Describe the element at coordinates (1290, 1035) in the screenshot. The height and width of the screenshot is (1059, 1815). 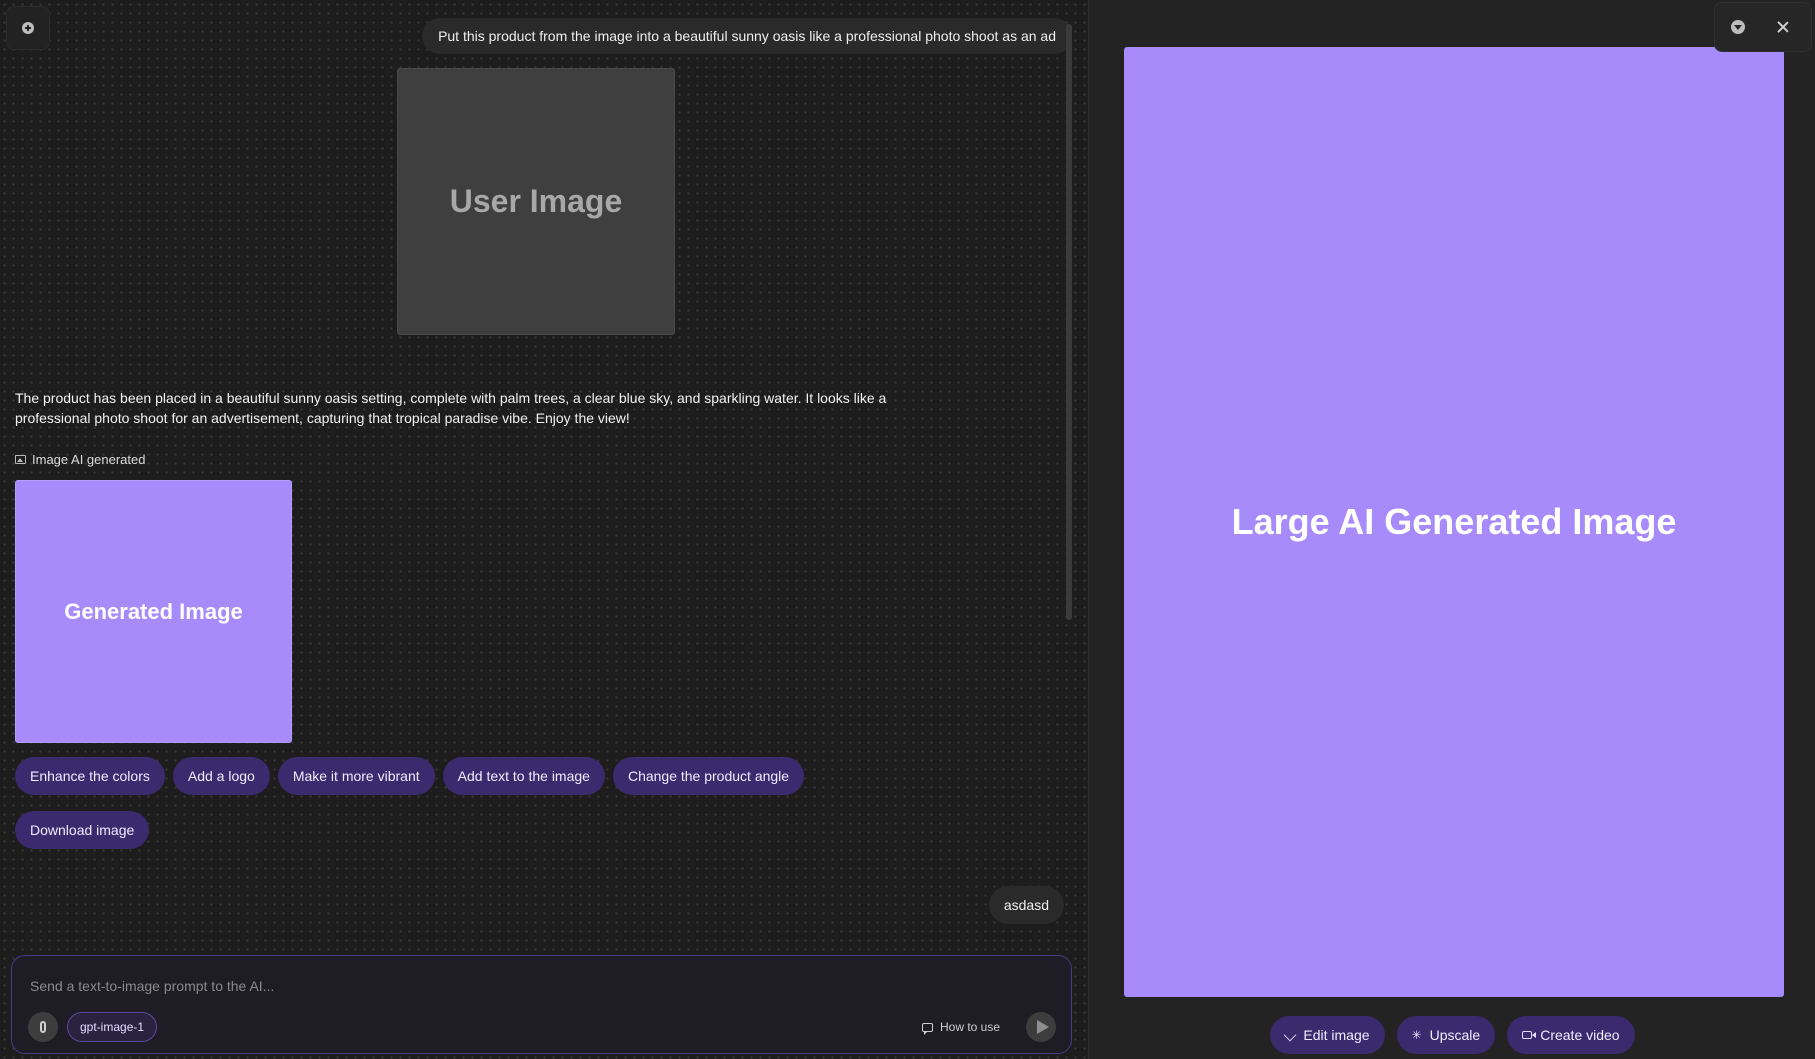
I see `pencil-icon` at that location.